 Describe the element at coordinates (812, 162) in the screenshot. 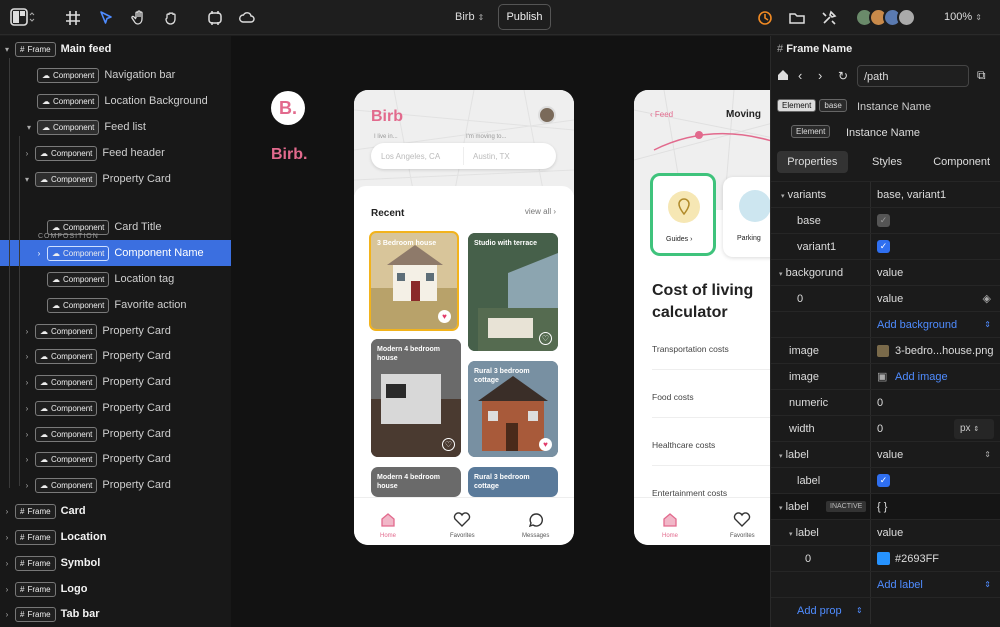

I see `tab-properties: Properties` at that location.